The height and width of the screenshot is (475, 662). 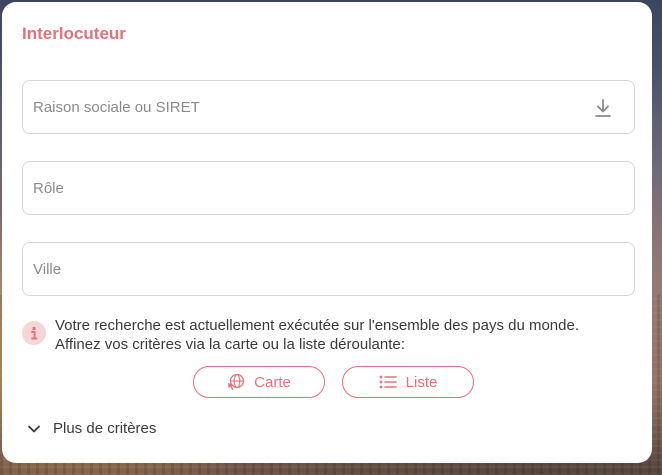 What do you see at coordinates (303, 107) in the screenshot?
I see `raison-sociale-input` at bounding box center [303, 107].